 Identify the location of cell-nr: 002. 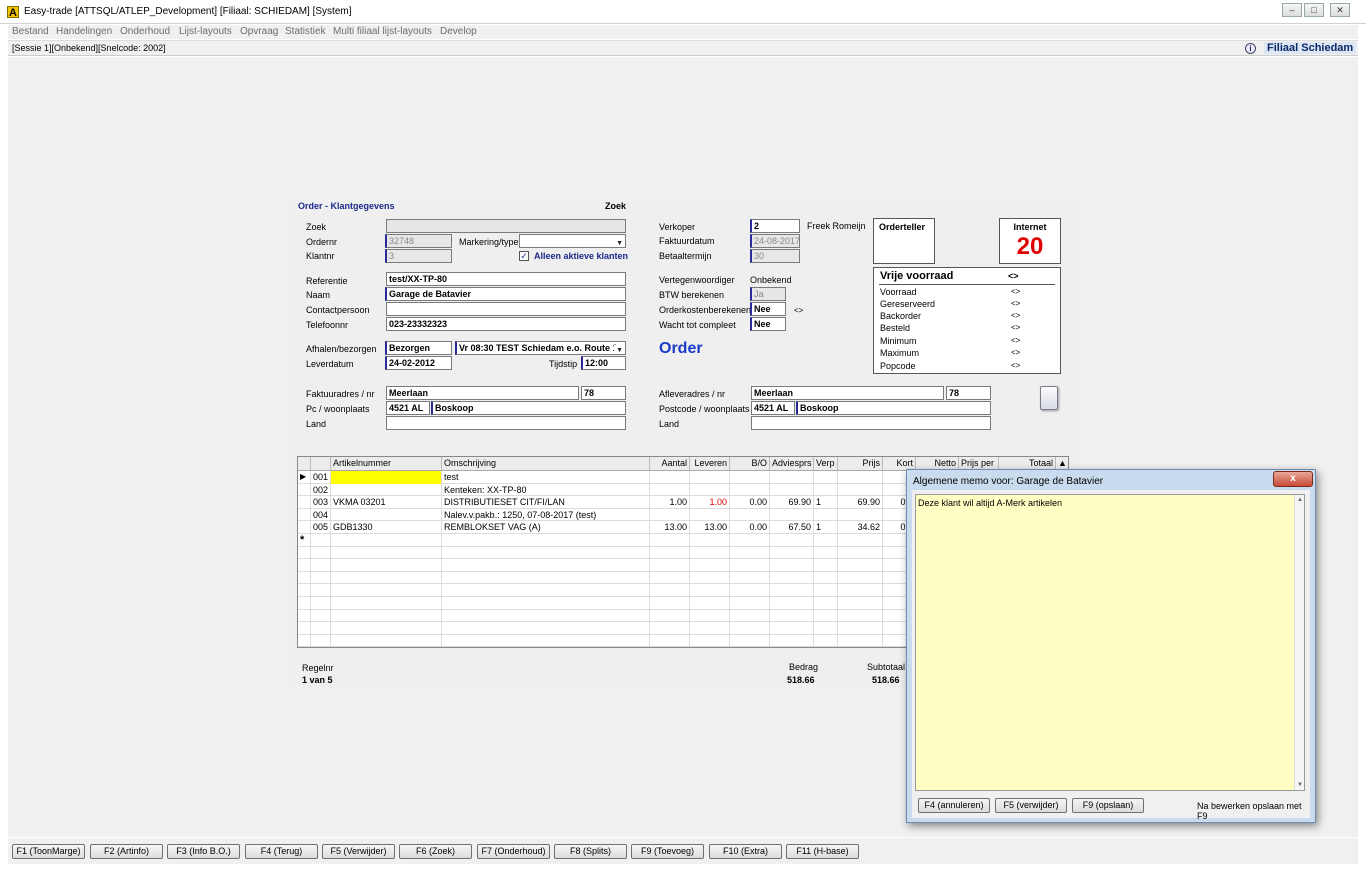
(321, 490).